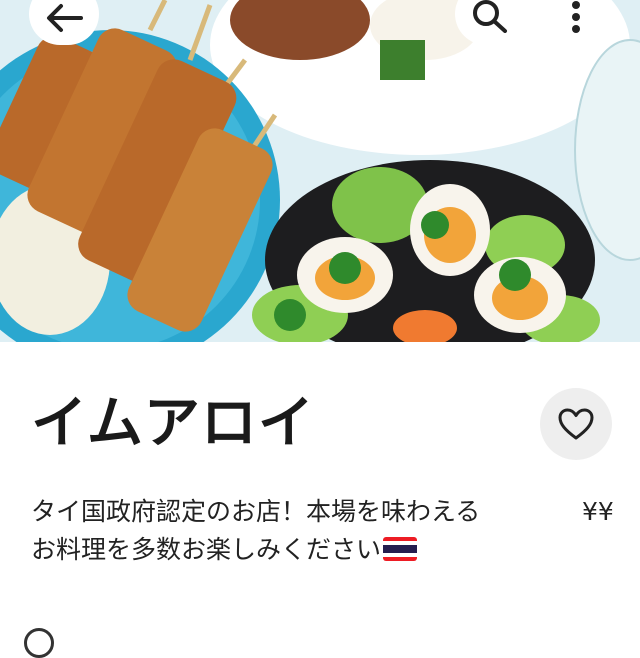 This screenshot has width=640, height=658. I want to click on arrow-left-icon, so click(65, 18).